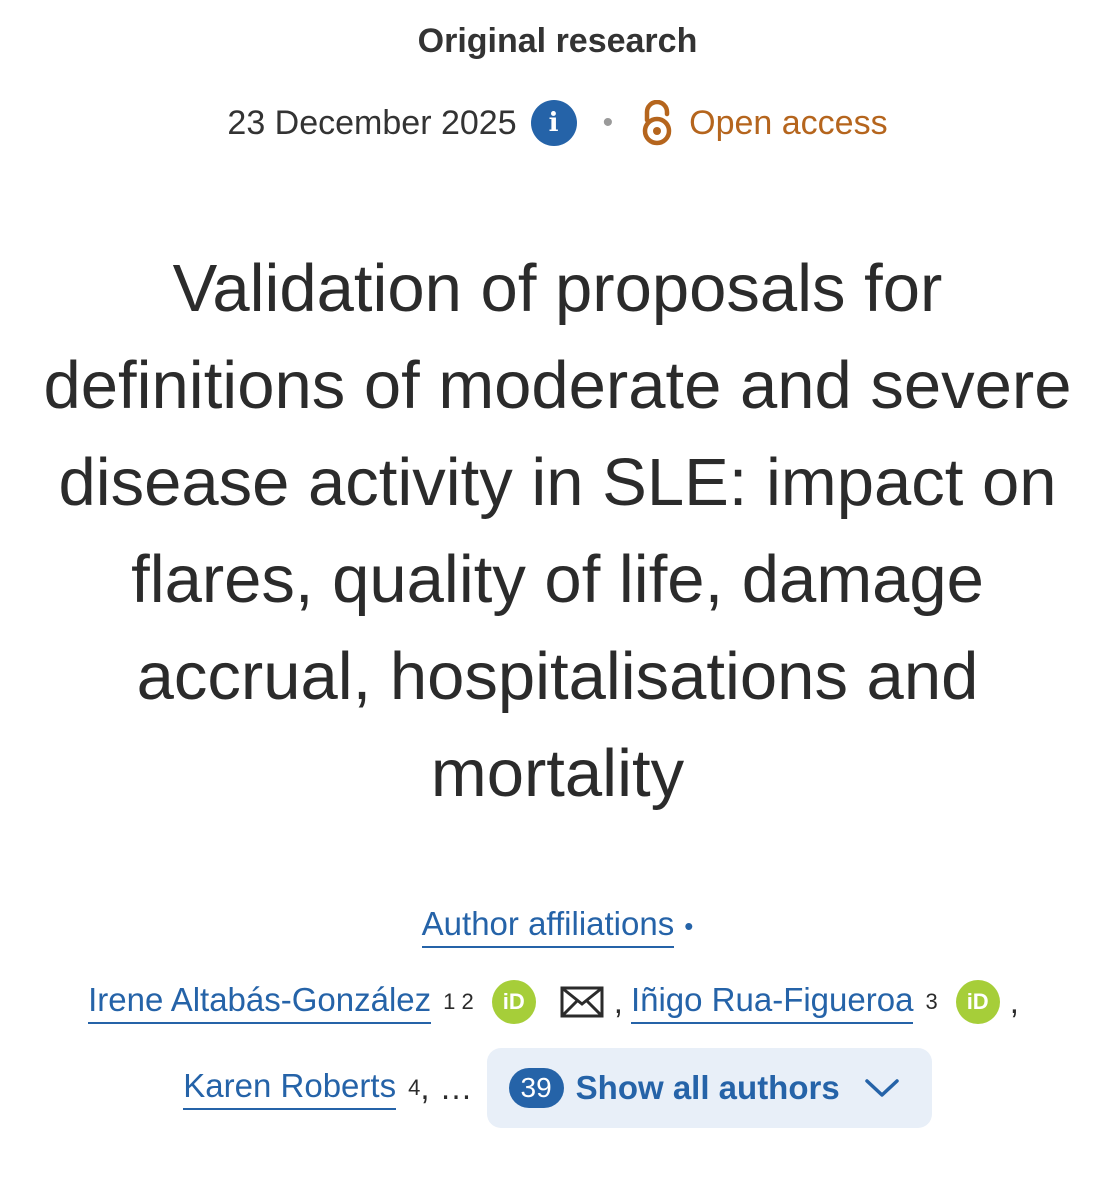 Image resolution: width=1115 pixels, height=1200 pixels. What do you see at coordinates (881, 1088) in the screenshot?
I see `chevron-down-icon` at bounding box center [881, 1088].